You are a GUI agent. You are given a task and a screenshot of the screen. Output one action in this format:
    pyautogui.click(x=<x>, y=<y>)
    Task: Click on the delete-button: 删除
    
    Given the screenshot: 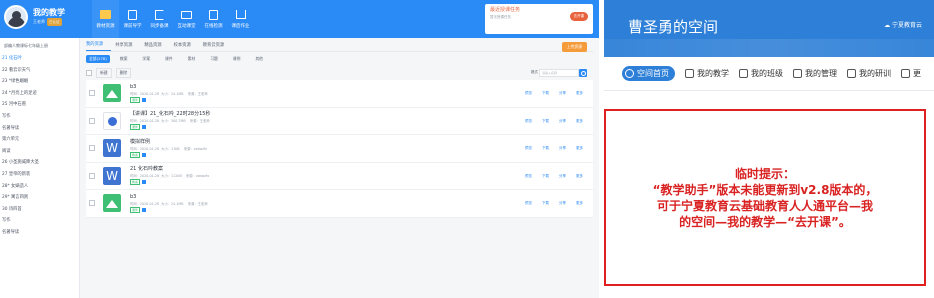 What is the action you would take?
    pyautogui.click(x=123, y=73)
    